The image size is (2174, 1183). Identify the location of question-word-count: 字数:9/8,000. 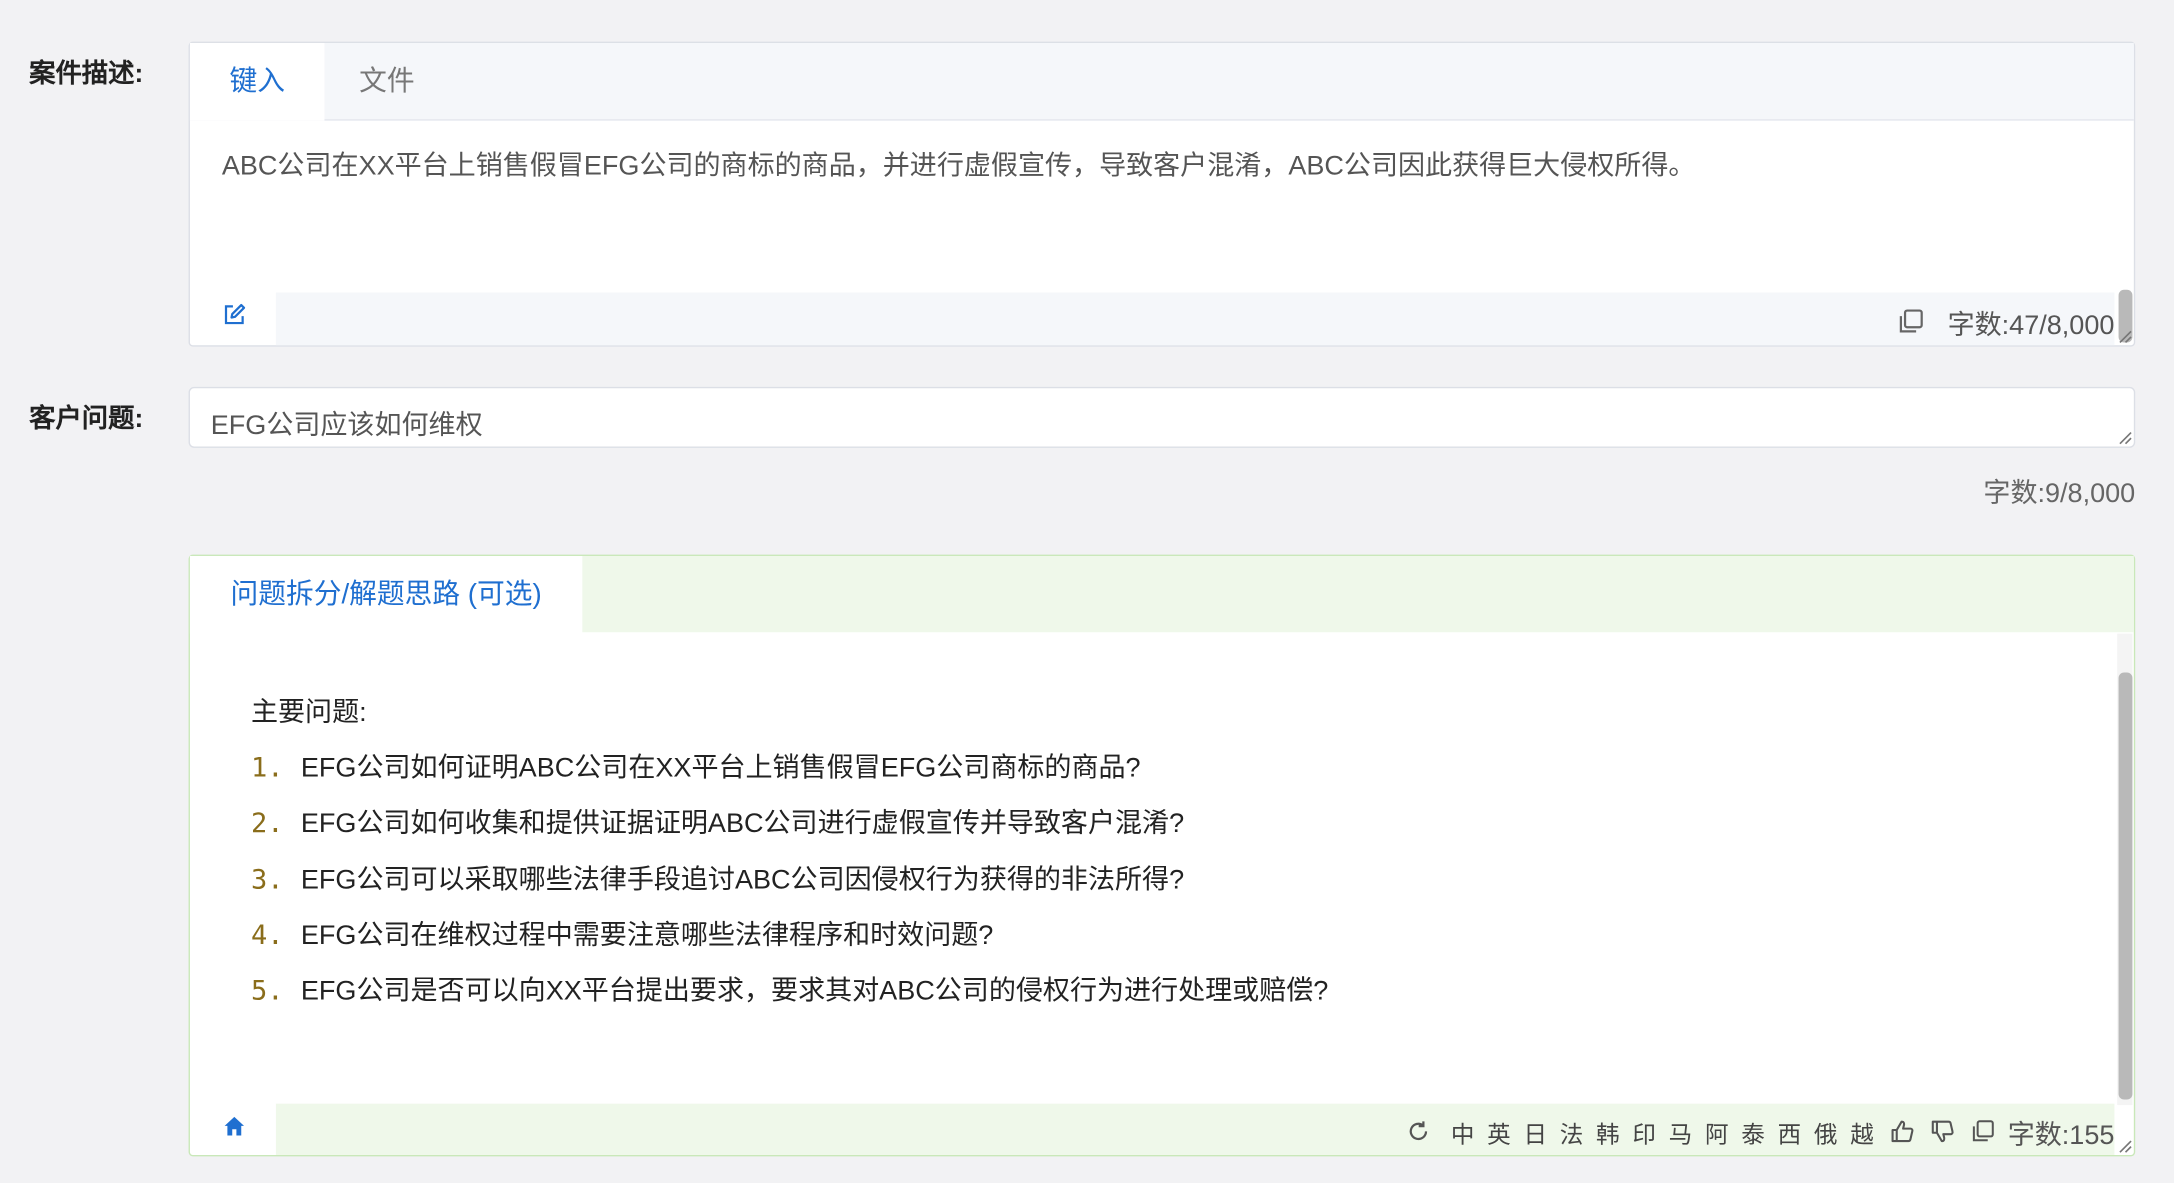
(2059, 493).